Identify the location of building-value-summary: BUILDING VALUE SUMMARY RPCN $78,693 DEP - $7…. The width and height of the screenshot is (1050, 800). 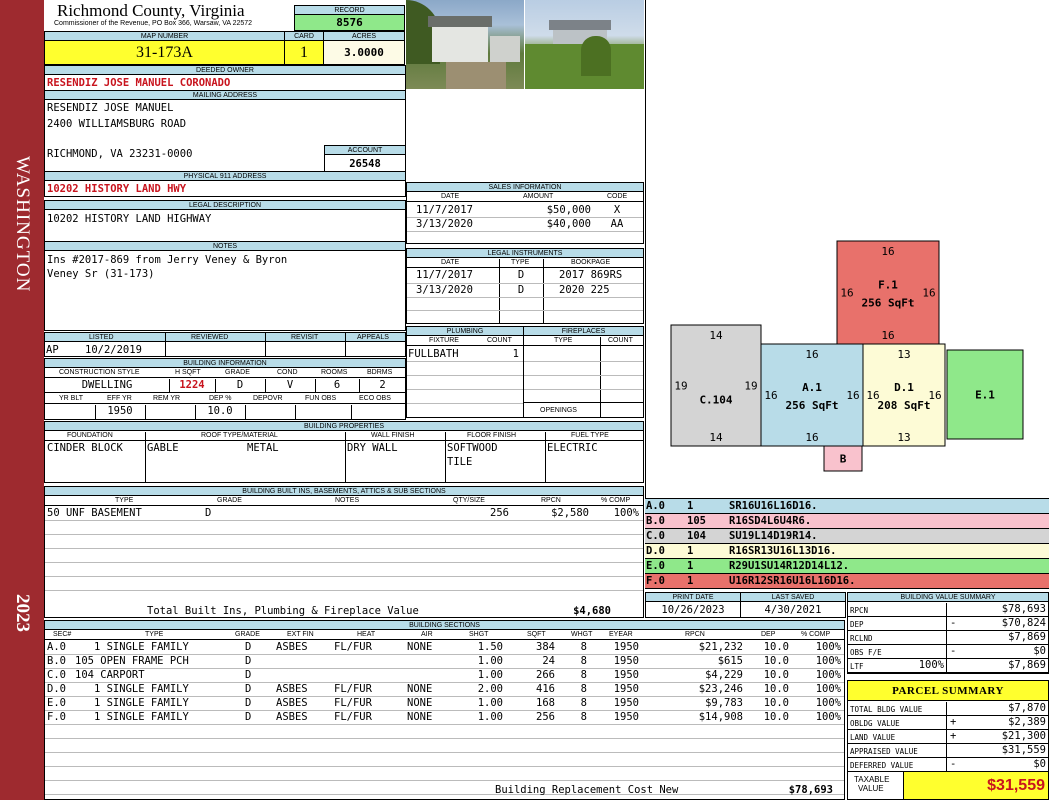
(948, 633).